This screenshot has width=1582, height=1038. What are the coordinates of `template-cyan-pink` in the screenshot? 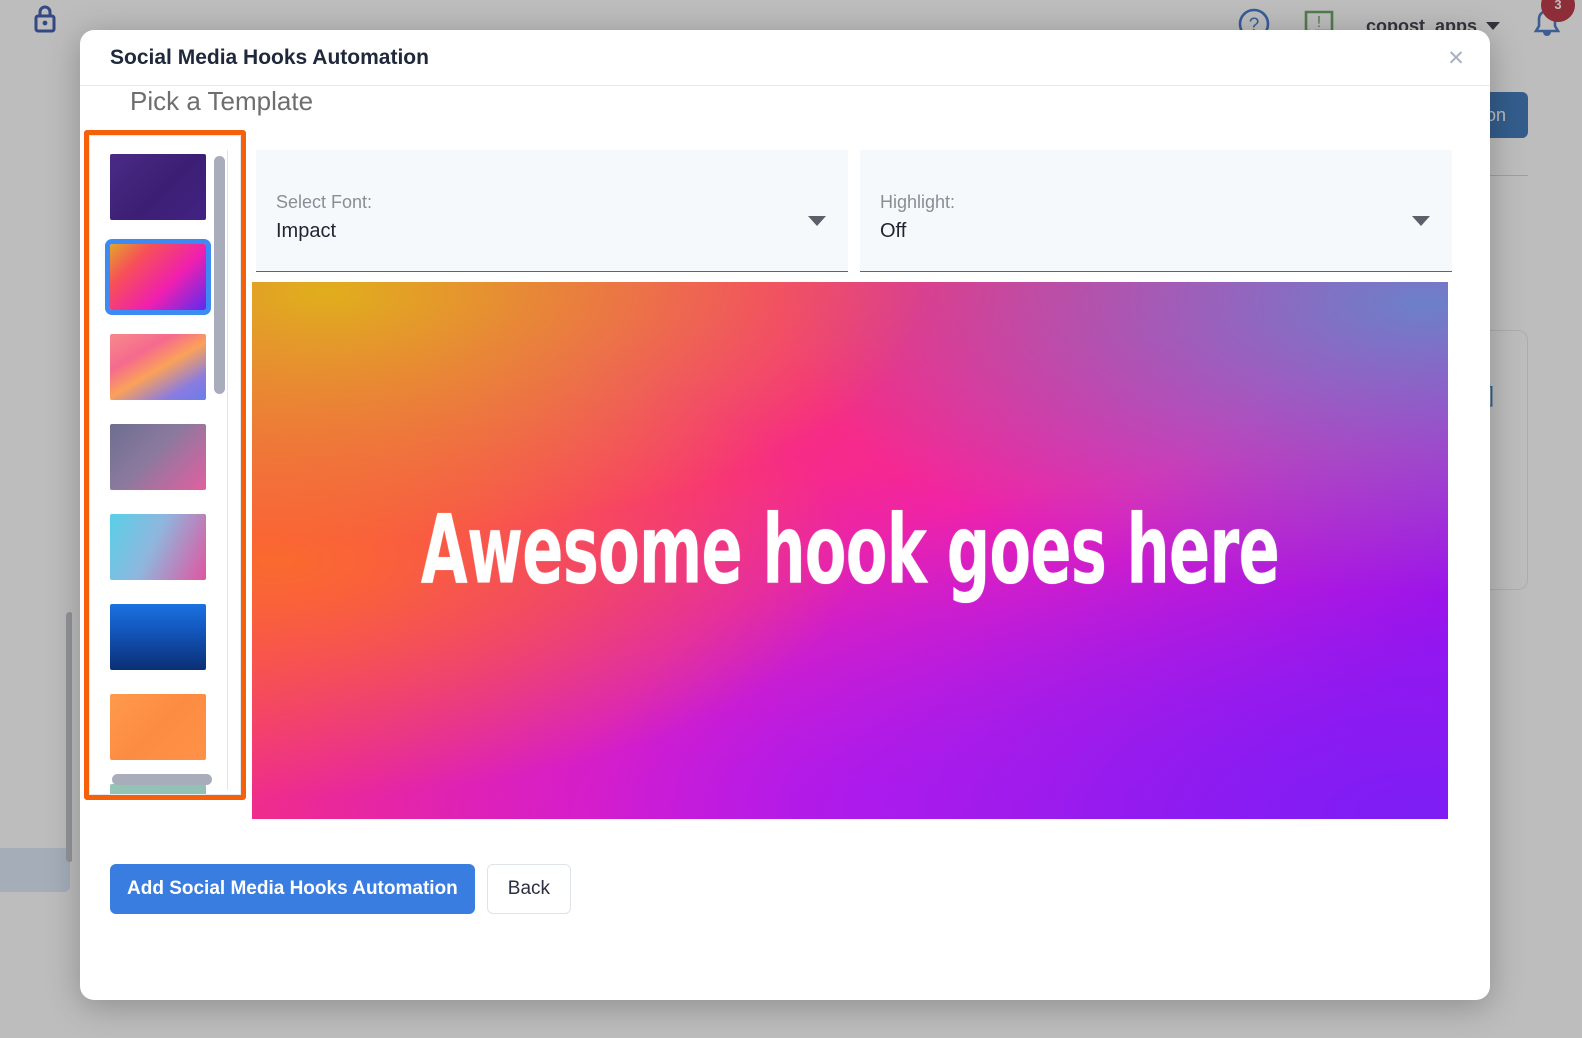 It's located at (158, 547).